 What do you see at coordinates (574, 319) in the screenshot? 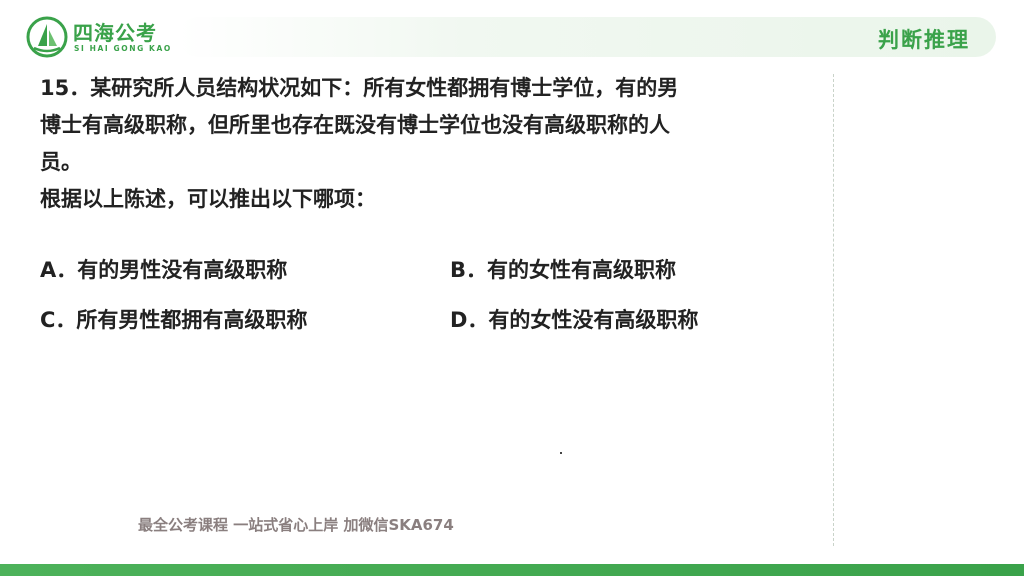
I see `option-d: D．有的女性没有高级职称` at bounding box center [574, 319].